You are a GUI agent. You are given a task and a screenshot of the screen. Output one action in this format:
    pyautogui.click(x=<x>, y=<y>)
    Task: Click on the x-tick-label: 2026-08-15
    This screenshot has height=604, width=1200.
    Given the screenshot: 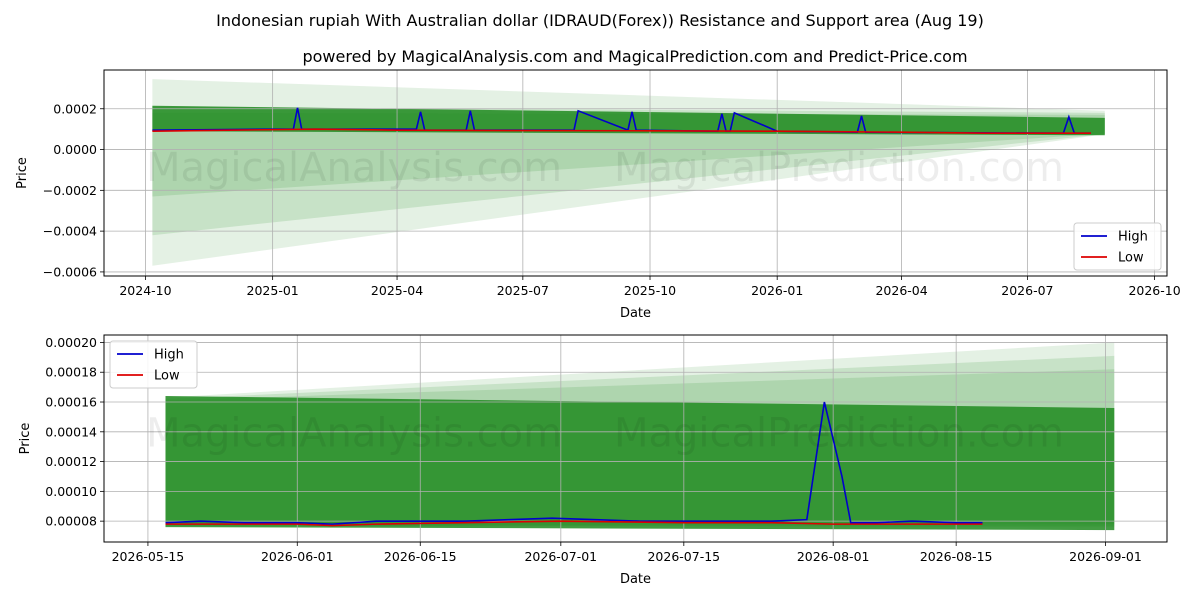 What is the action you would take?
    pyautogui.click(x=956, y=556)
    